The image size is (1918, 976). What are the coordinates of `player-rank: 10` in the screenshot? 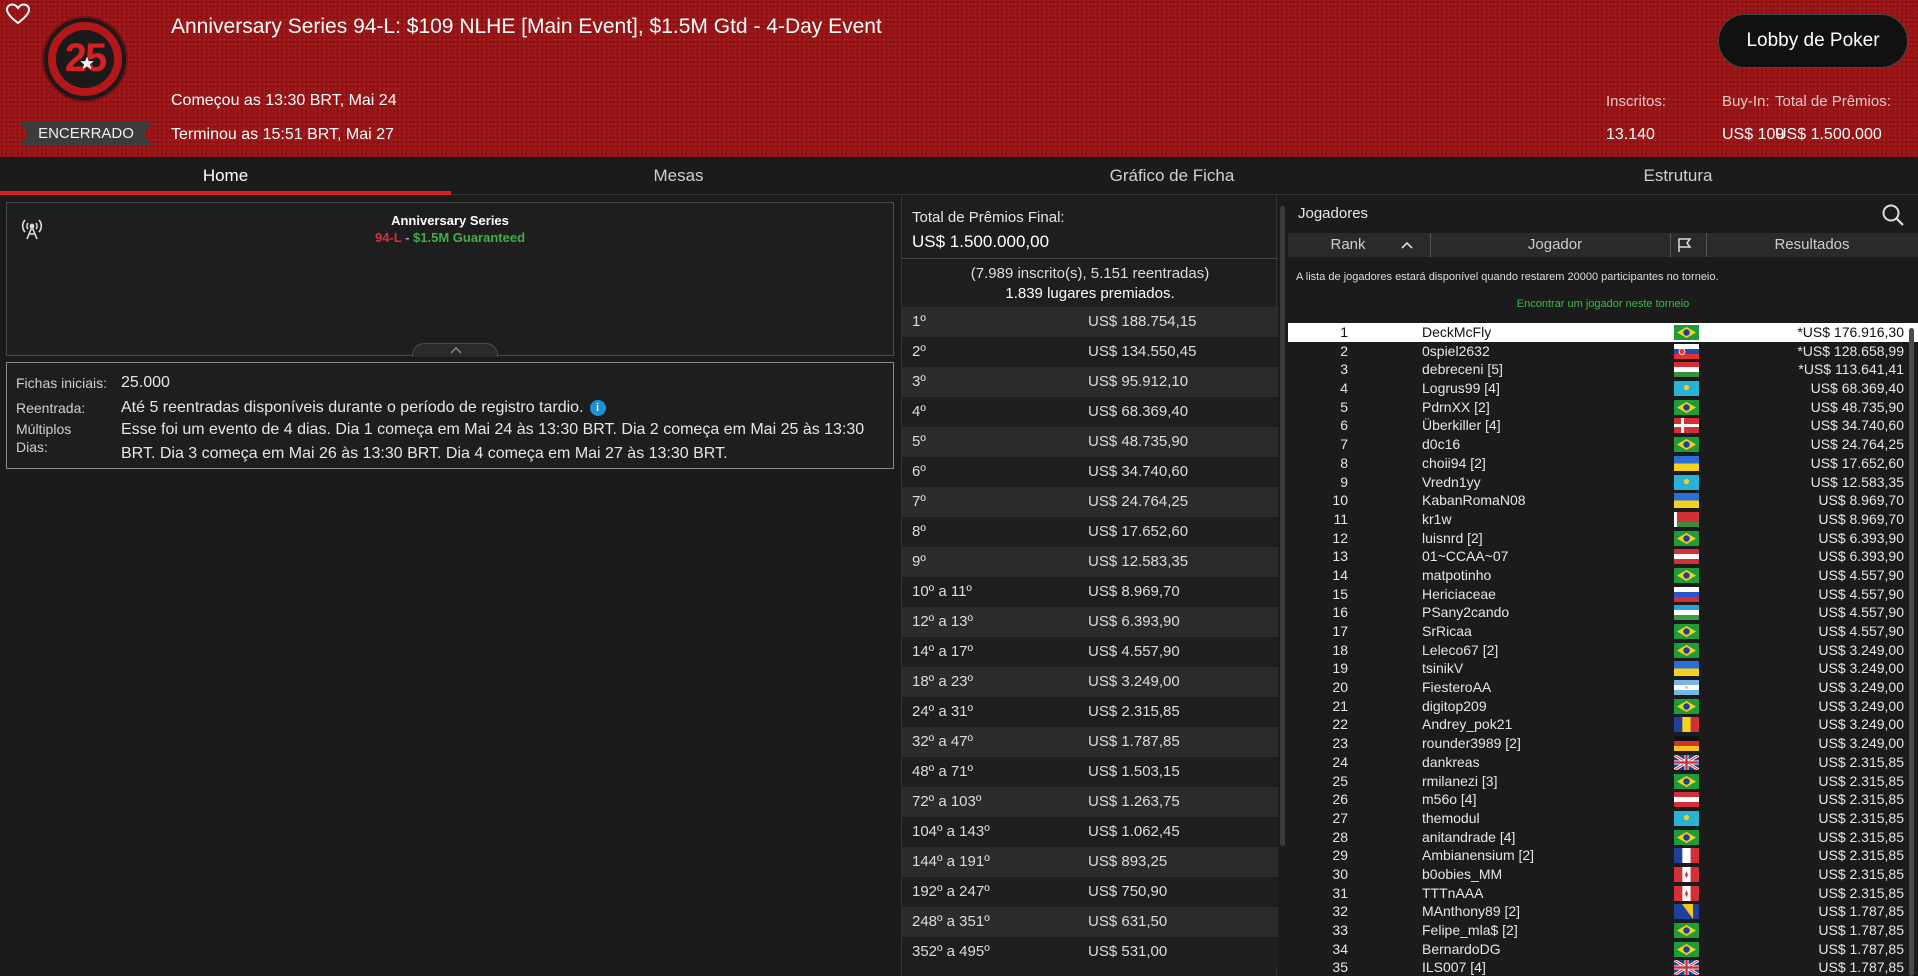 It's located at (1340, 500).